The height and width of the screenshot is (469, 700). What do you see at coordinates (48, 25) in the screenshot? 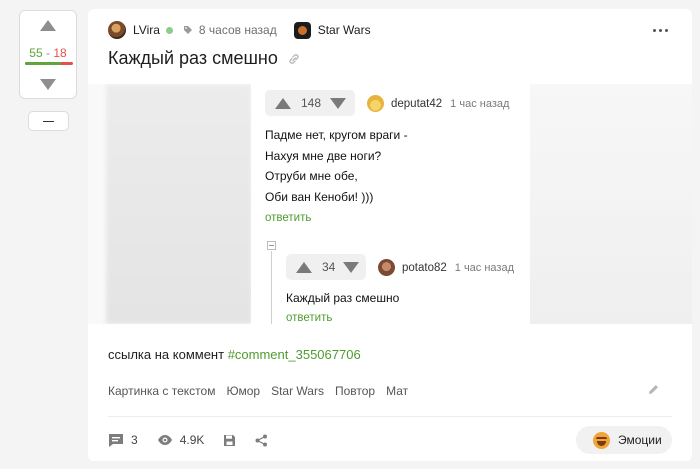
I see `upvote-arrow-icon` at bounding box center [48, 25].